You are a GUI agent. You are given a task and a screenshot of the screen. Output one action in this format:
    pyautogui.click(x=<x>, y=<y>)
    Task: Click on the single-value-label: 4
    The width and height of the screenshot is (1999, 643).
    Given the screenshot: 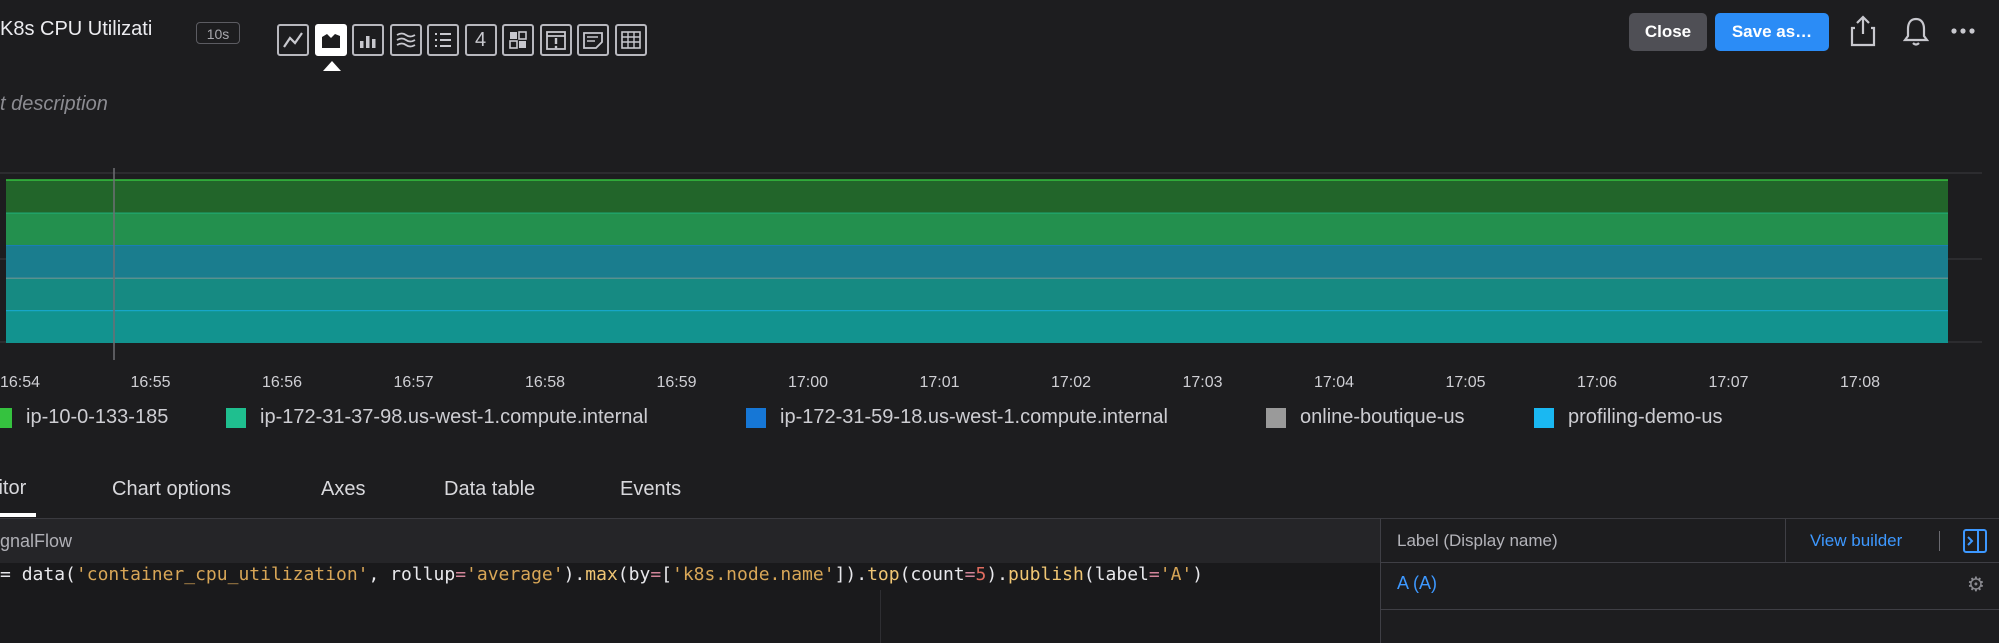 What is the action you would take?
    pyautogui.click(x=480, y=39)
    